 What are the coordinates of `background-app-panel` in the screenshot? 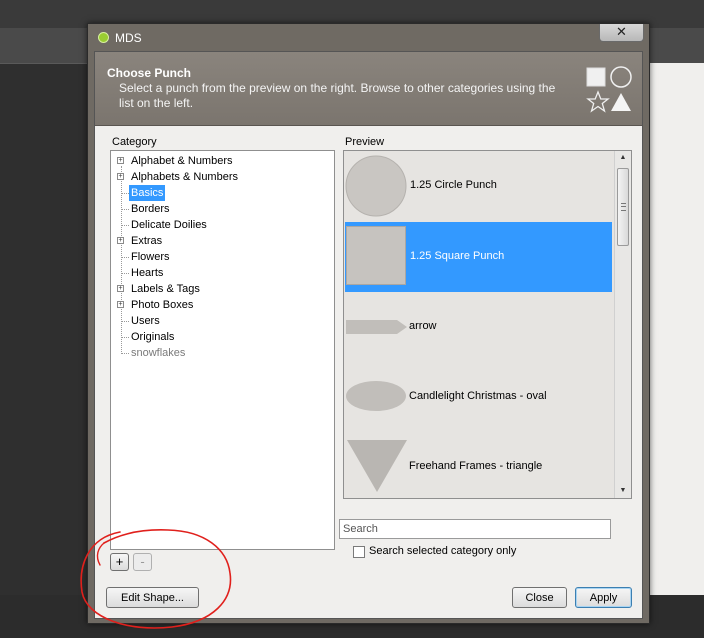 It's located at (677, 350).